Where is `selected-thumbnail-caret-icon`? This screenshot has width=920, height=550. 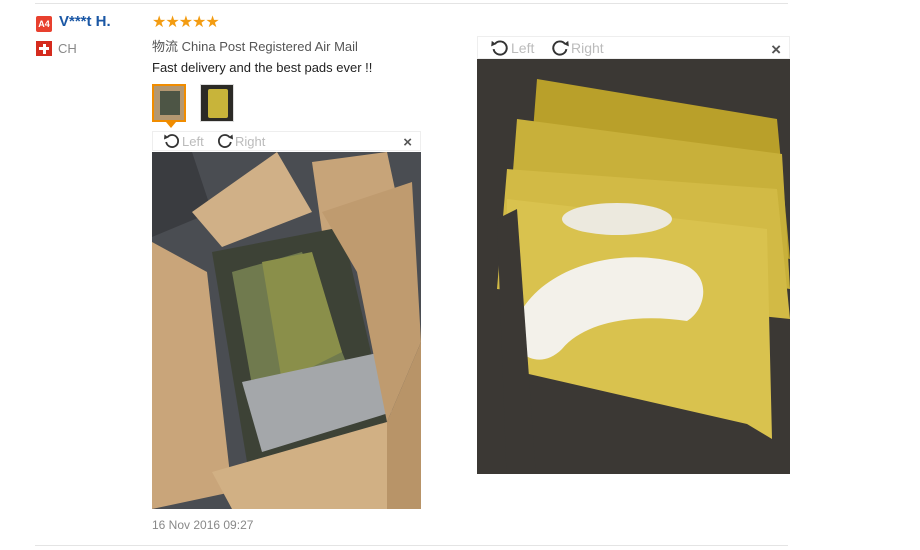
selected-thumbnail-caret-icon is located at coordinates (171, 125).